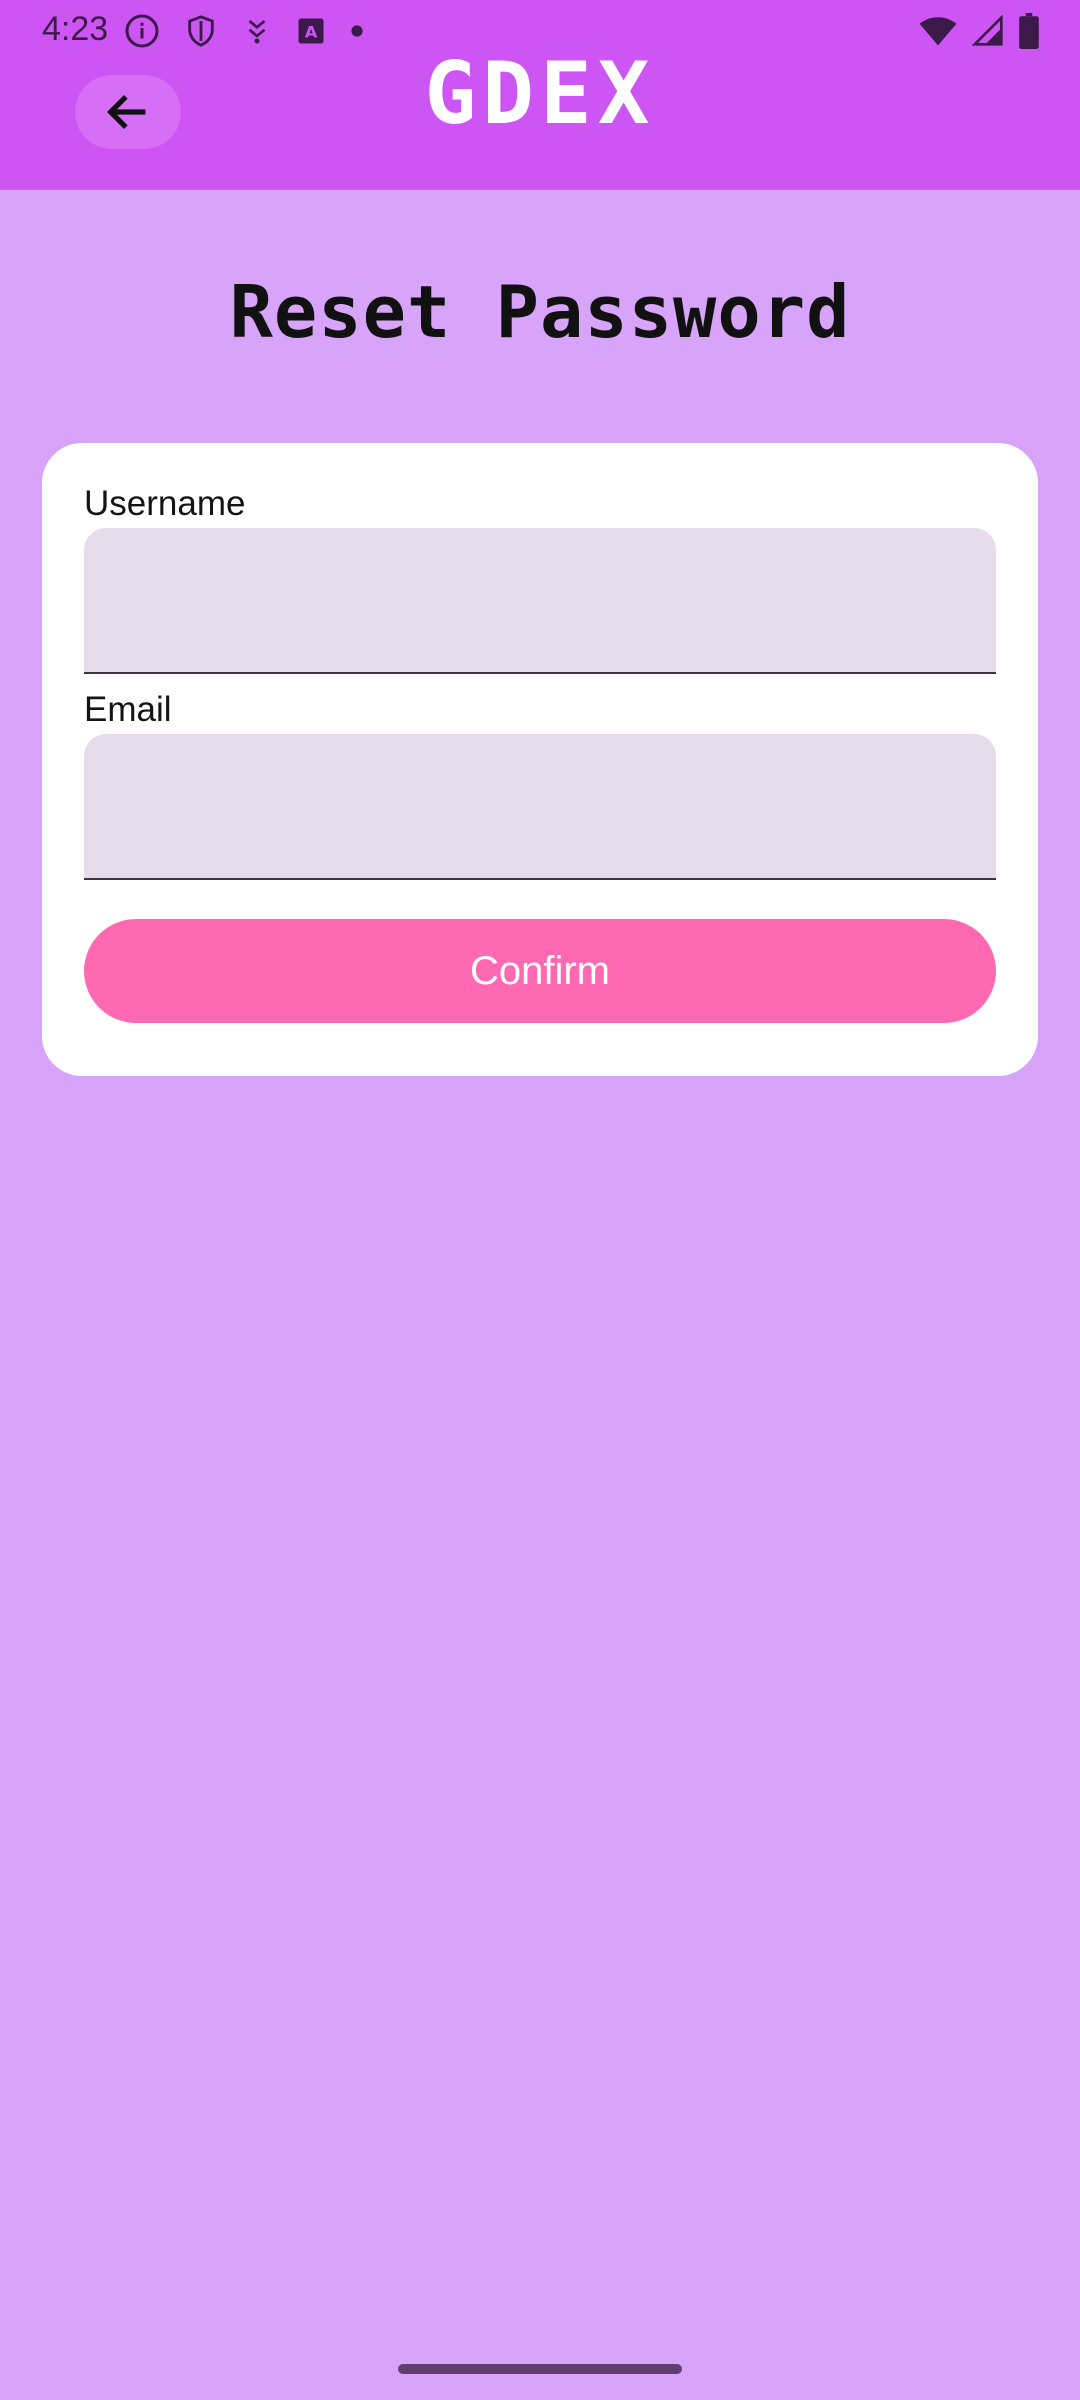 The width and height of the screenshot is (1080, 2400). Describe the element at coordinates (540, 601) in the screenshot. I see `username-input` at that location.